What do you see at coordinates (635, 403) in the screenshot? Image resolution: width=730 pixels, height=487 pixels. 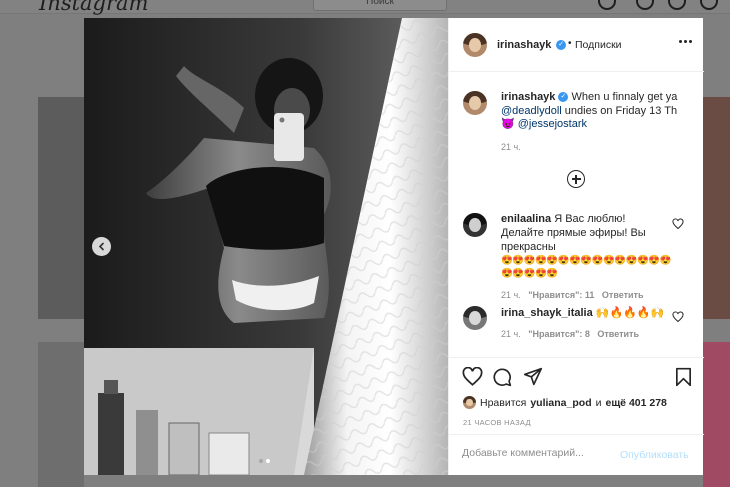 I see `likes-count: ещё 401 278` at bounding box center [635, 403].